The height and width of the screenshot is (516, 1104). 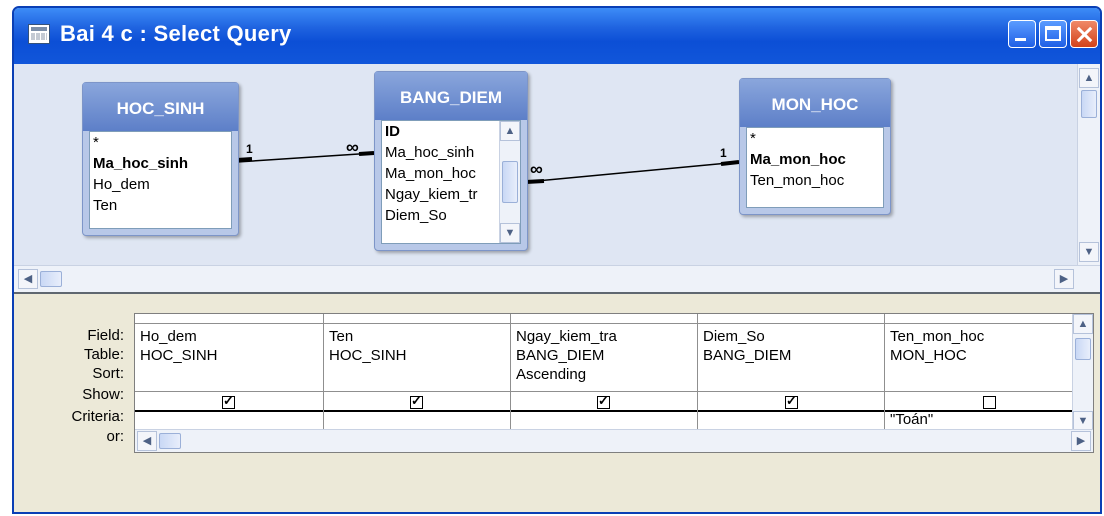 What do you see at coordinates (160, 184) in the screenshot?
I see `field-item: Ho_dem` at bounding box center [160, 184].